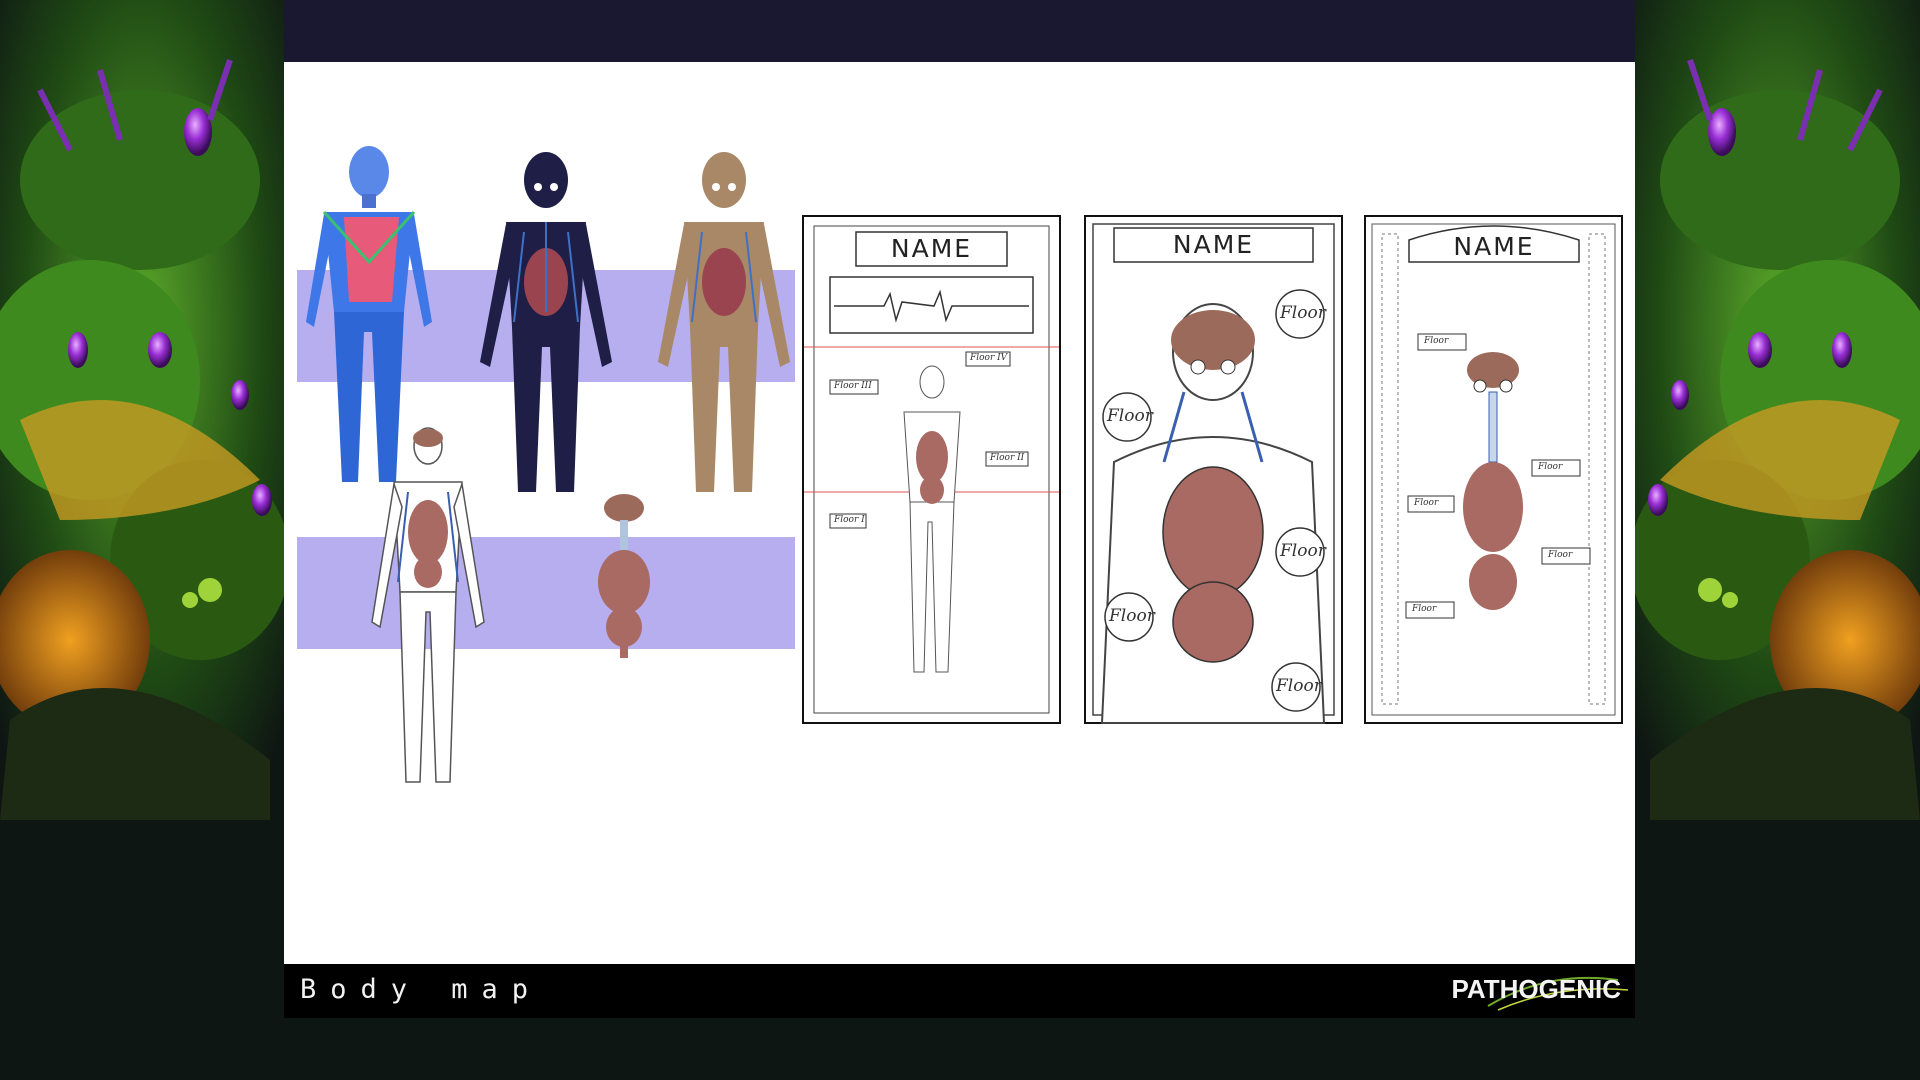  I want to click on logo-text: PATHOGENIC, so click(1536, 989).